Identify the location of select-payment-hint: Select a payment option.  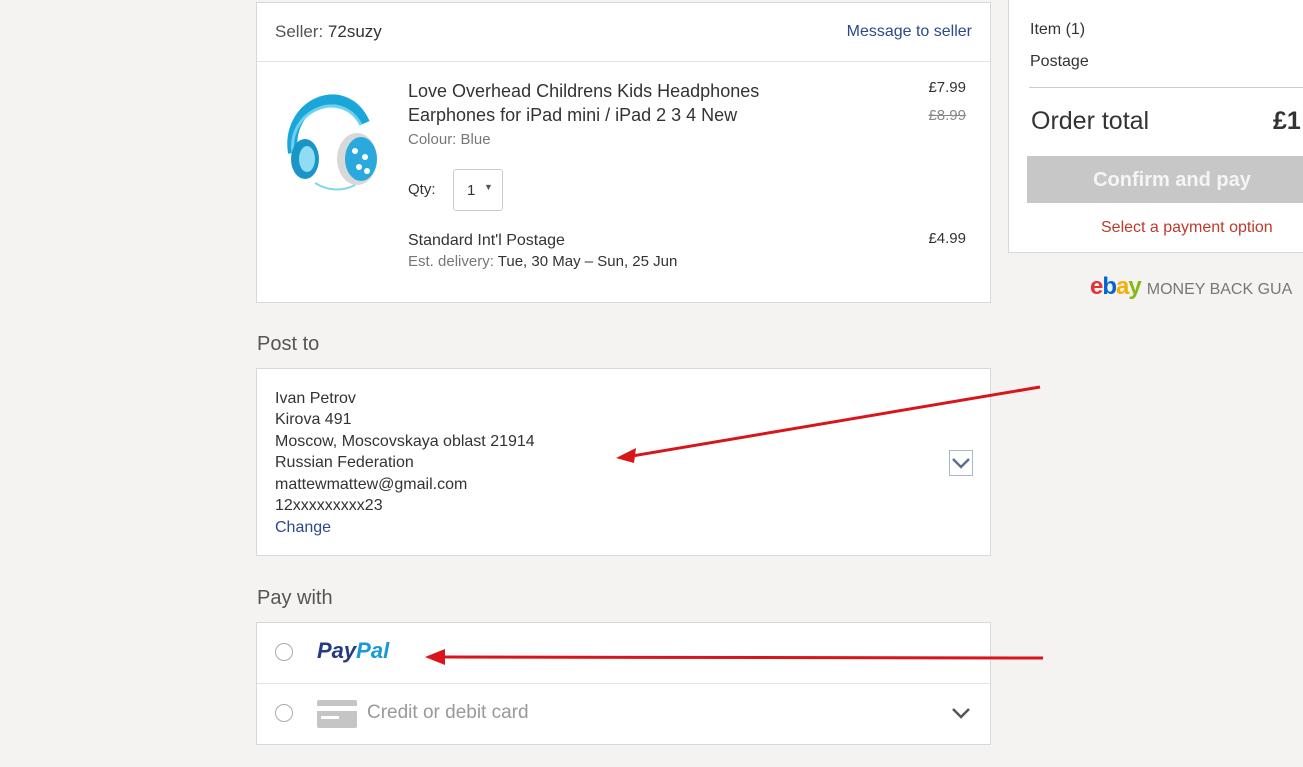
(1187, 227).